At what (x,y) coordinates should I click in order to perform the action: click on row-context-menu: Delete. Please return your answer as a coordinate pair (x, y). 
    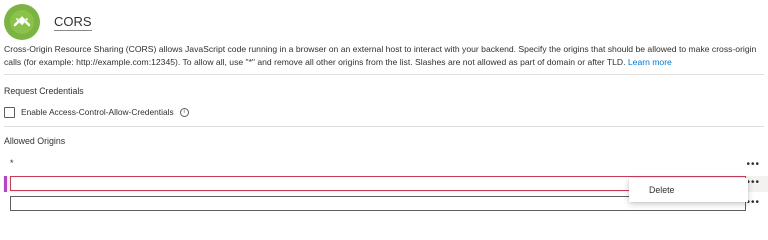
    Looking at the image, I should click on (688, 190).